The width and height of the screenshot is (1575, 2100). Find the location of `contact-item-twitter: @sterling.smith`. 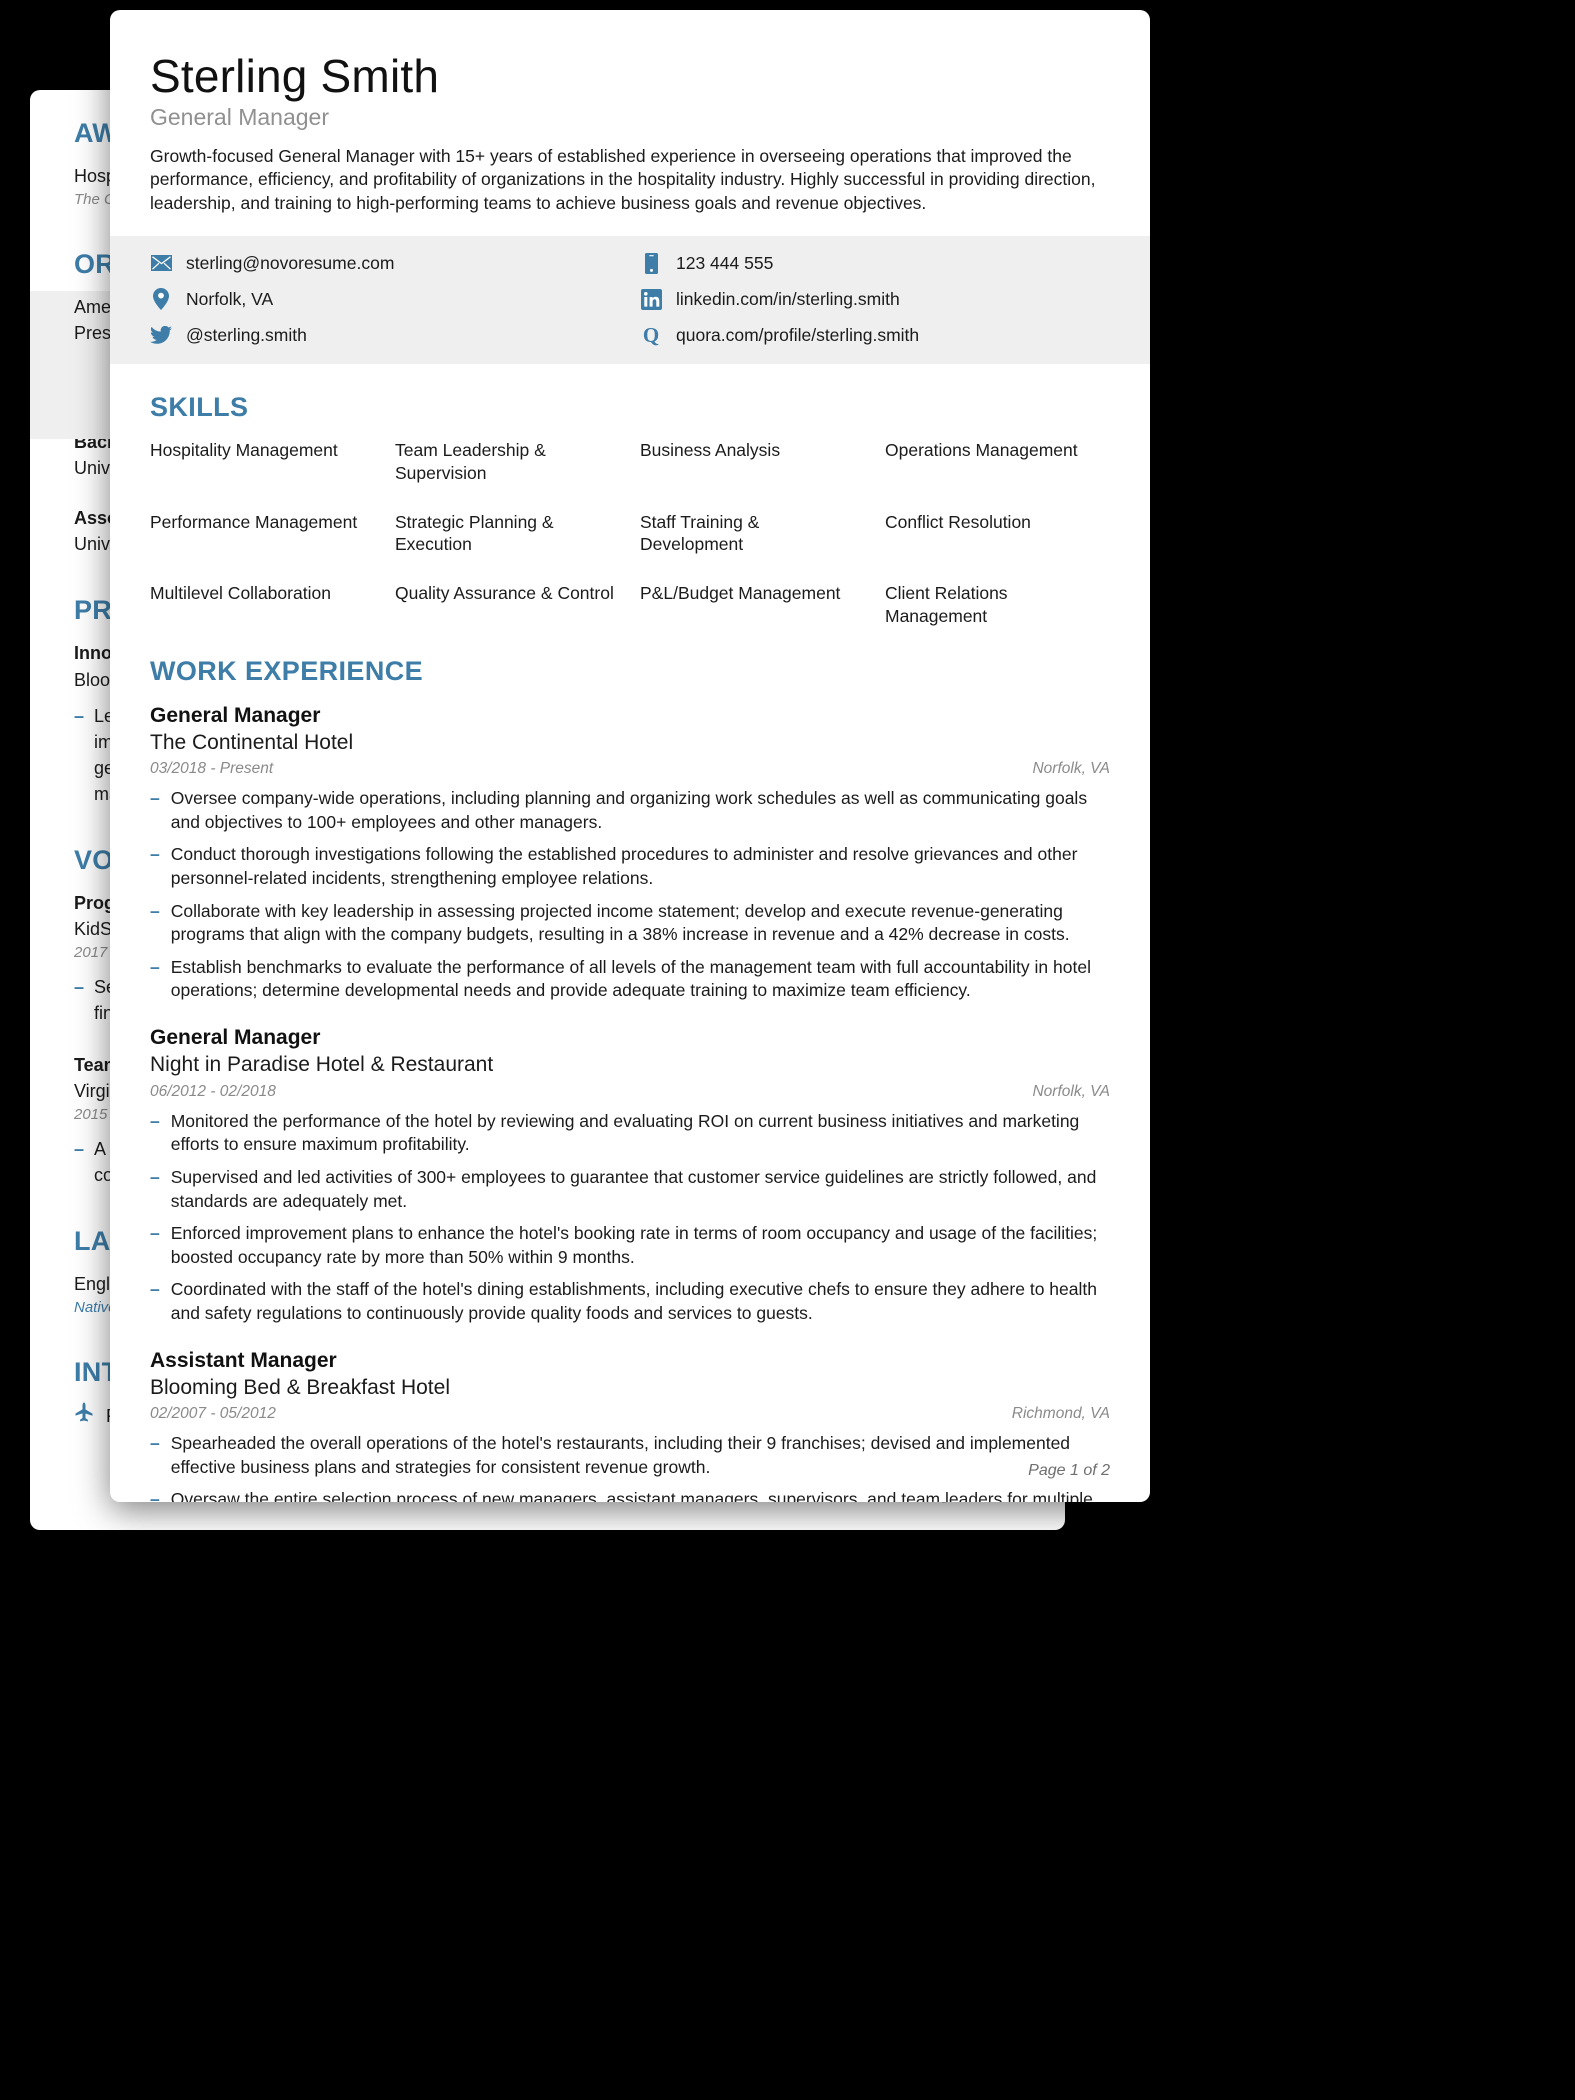

contact-item-twitter: @sterling.smith is located at coordinates (385, 335).